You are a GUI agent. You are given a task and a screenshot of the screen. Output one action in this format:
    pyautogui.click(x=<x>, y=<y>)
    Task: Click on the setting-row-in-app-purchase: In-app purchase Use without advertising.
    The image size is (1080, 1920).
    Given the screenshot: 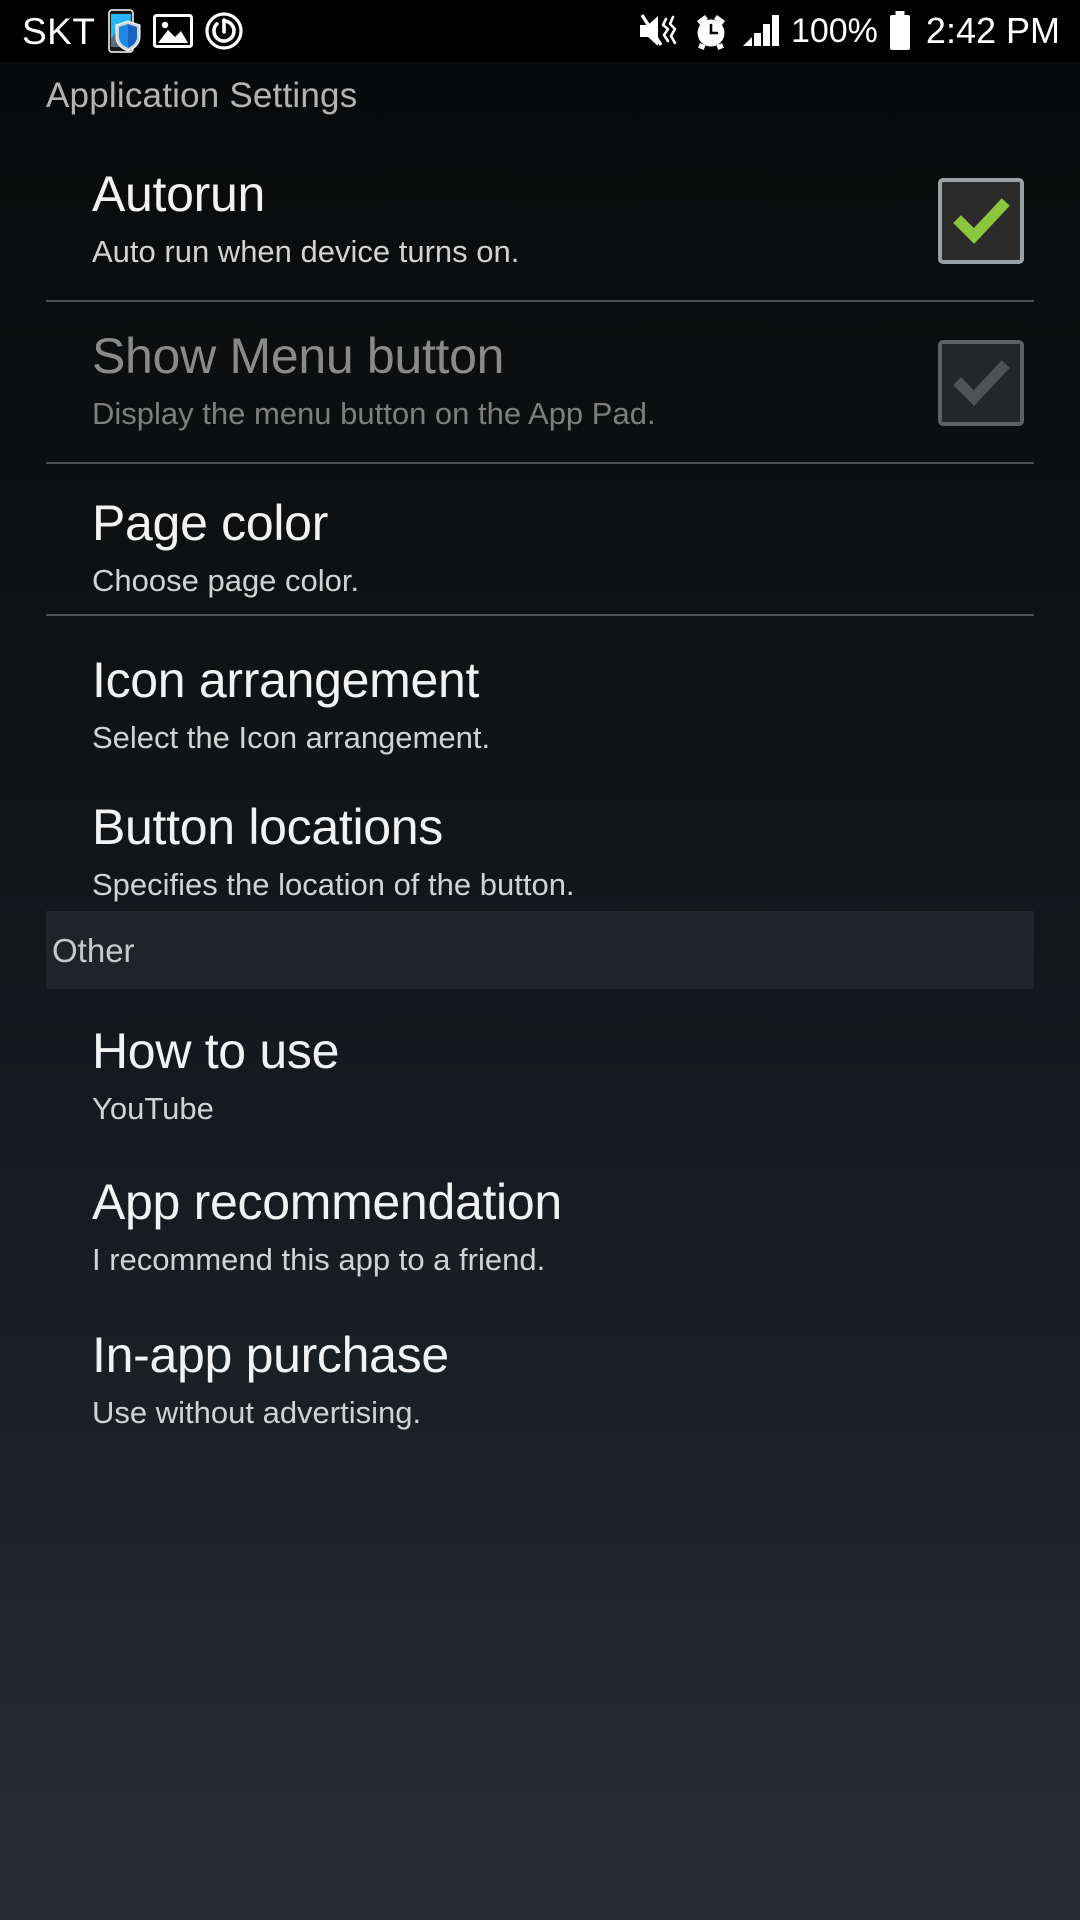 What is the action you would take?
    pyautogui.click(x=540, y=1376)
    